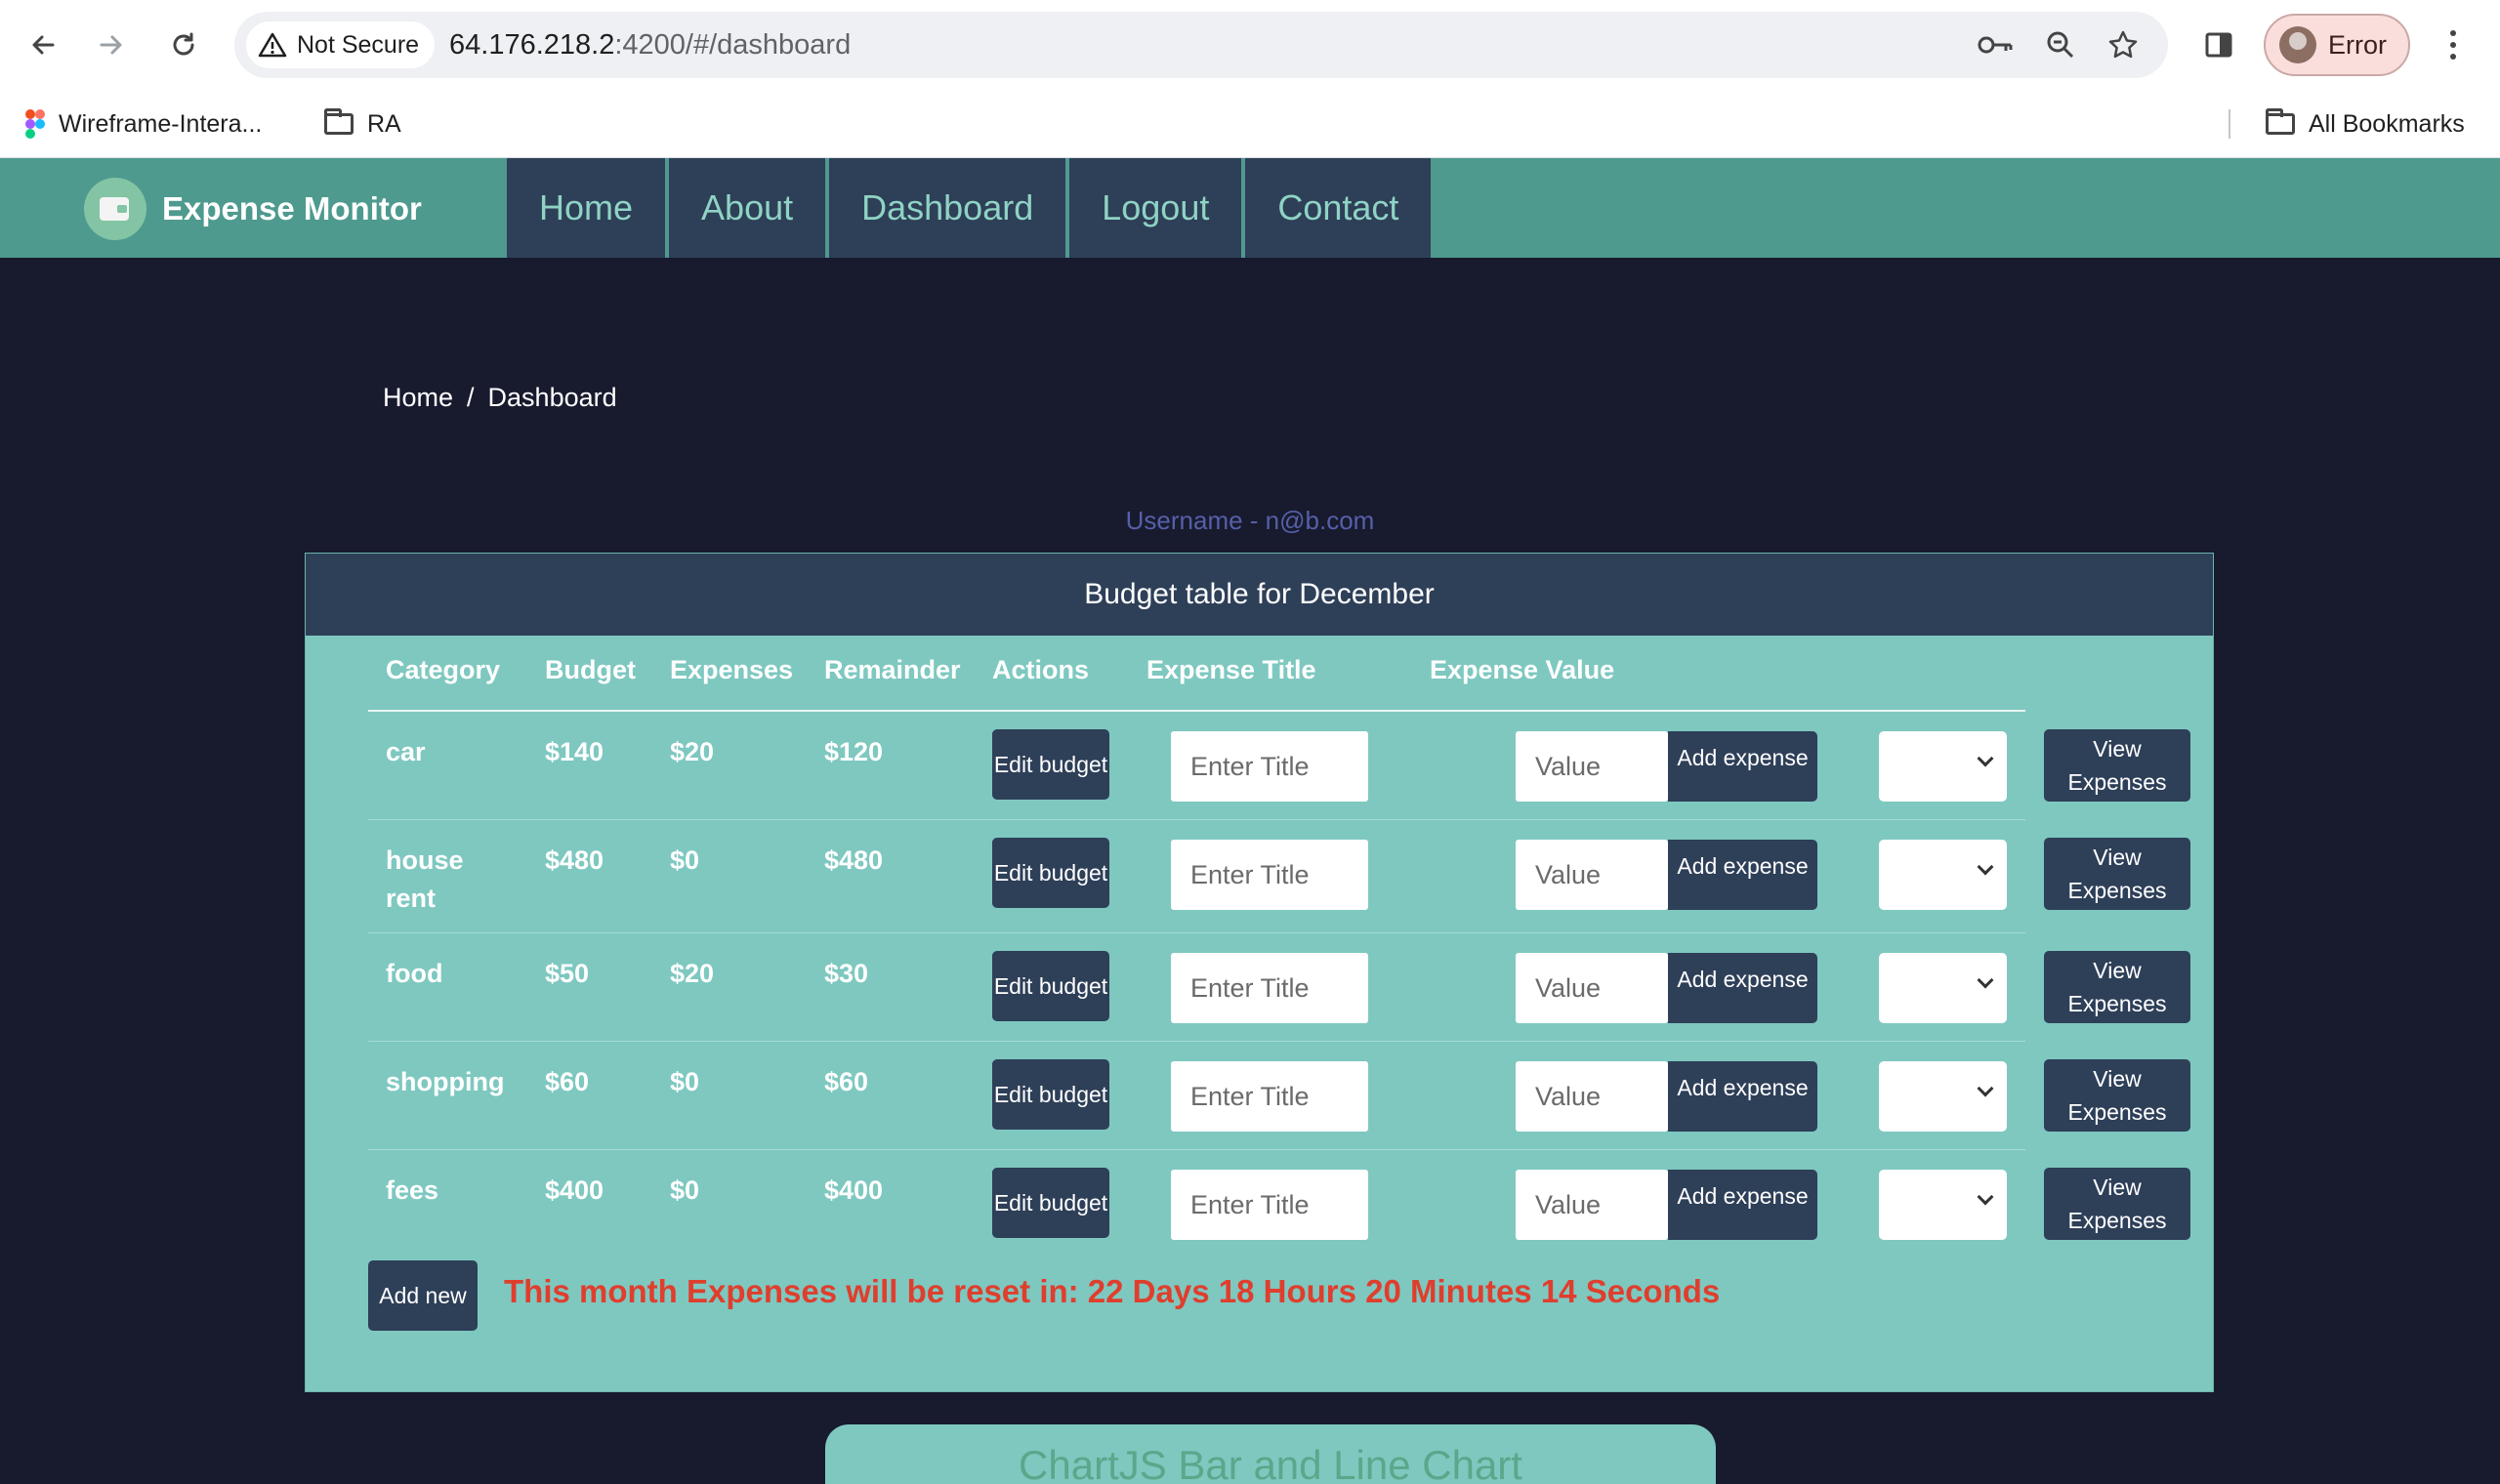 The width and height of the screenshot is (2500, 1484). I want to click on key-icon, so click(1996, 45).